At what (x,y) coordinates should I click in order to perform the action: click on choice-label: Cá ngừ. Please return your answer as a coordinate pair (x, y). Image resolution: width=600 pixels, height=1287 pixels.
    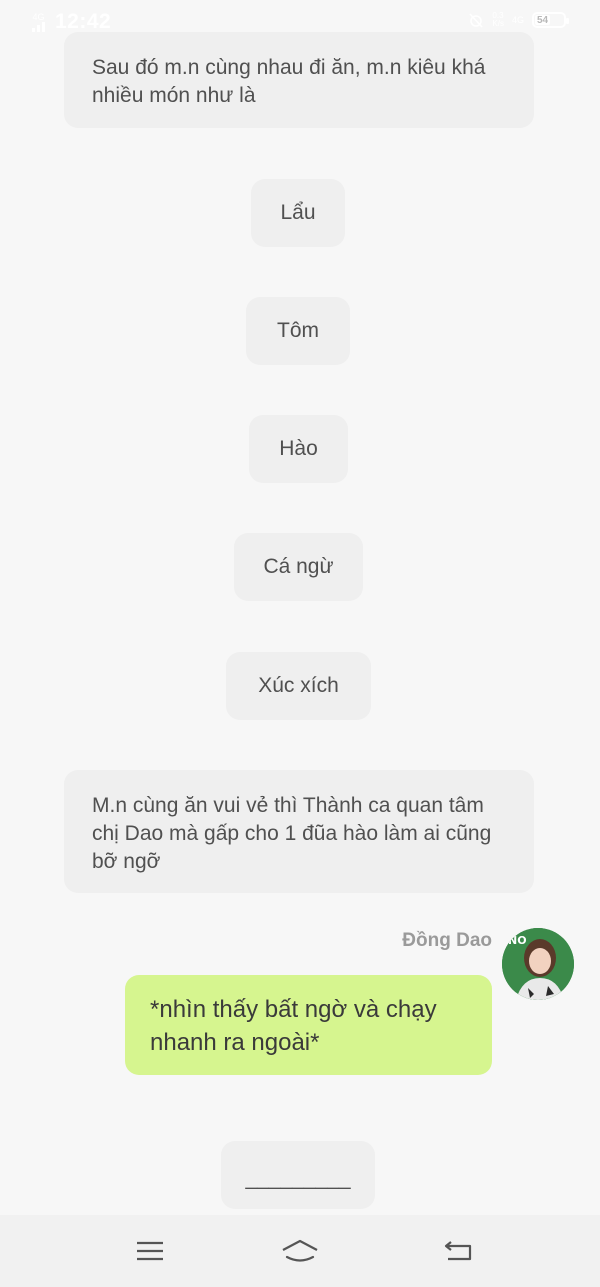
    Looking at the image, I should click on (298, 566).